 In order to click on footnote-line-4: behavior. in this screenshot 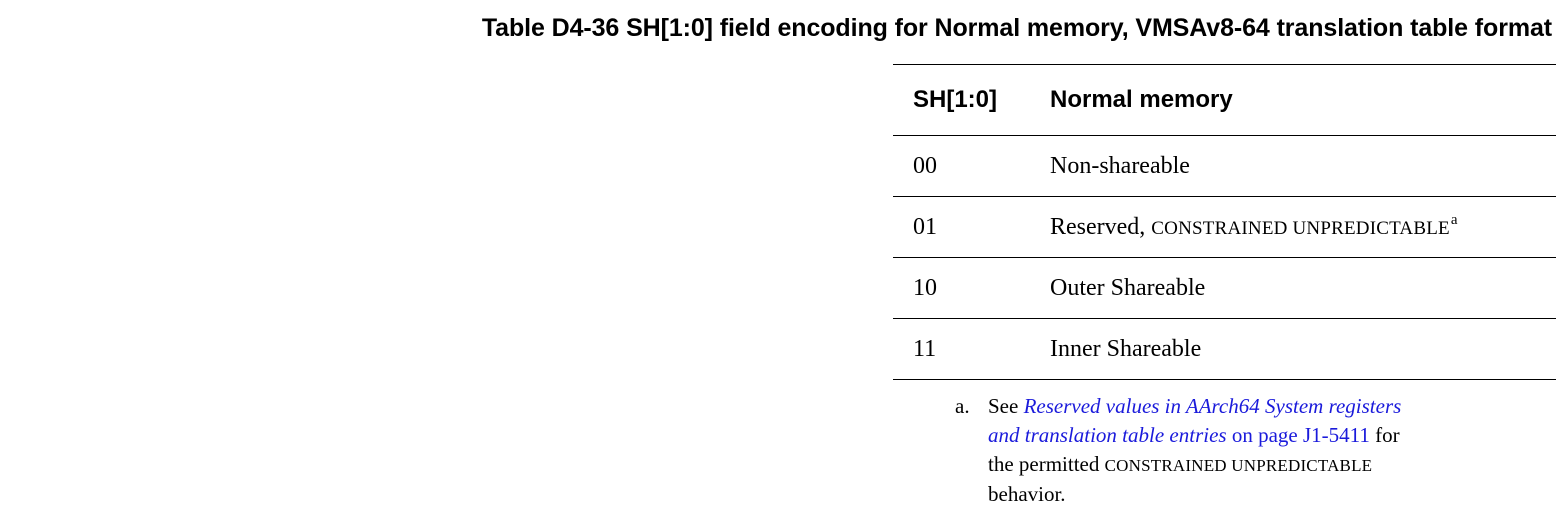, I will do `click(1027, 494)`.